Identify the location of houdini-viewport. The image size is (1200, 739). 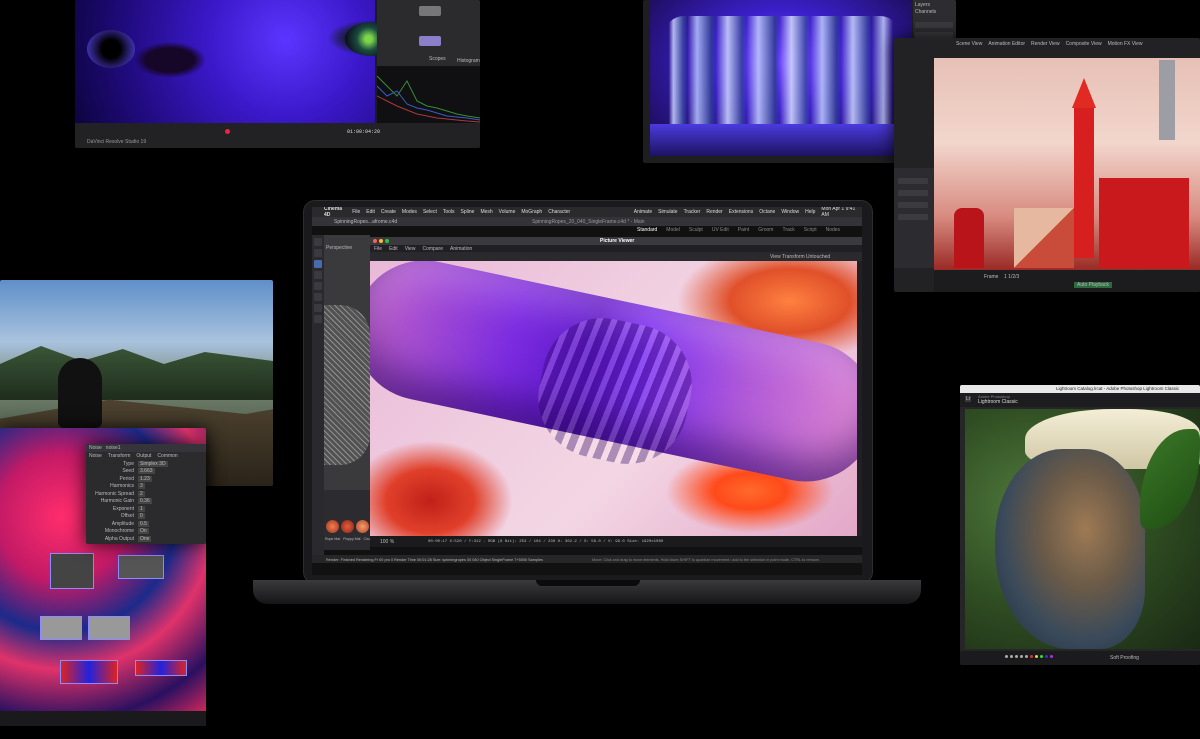
(1067, 164).